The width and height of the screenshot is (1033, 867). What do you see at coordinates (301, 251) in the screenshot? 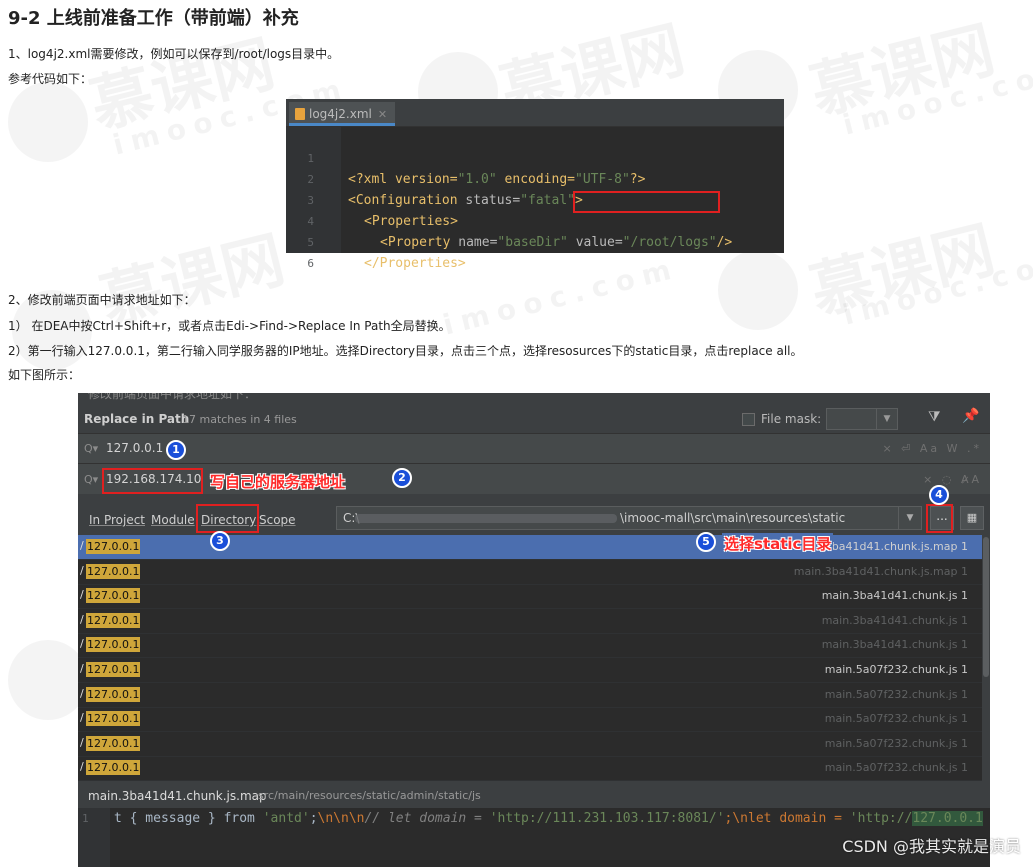
I see `code-line: 6` at bounding box center [301, 251].